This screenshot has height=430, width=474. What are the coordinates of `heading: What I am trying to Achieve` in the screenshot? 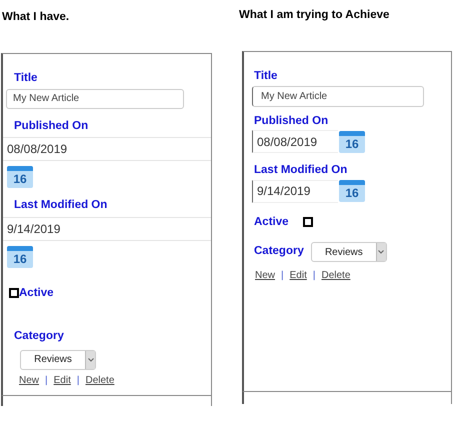 It's located at (314, 15).